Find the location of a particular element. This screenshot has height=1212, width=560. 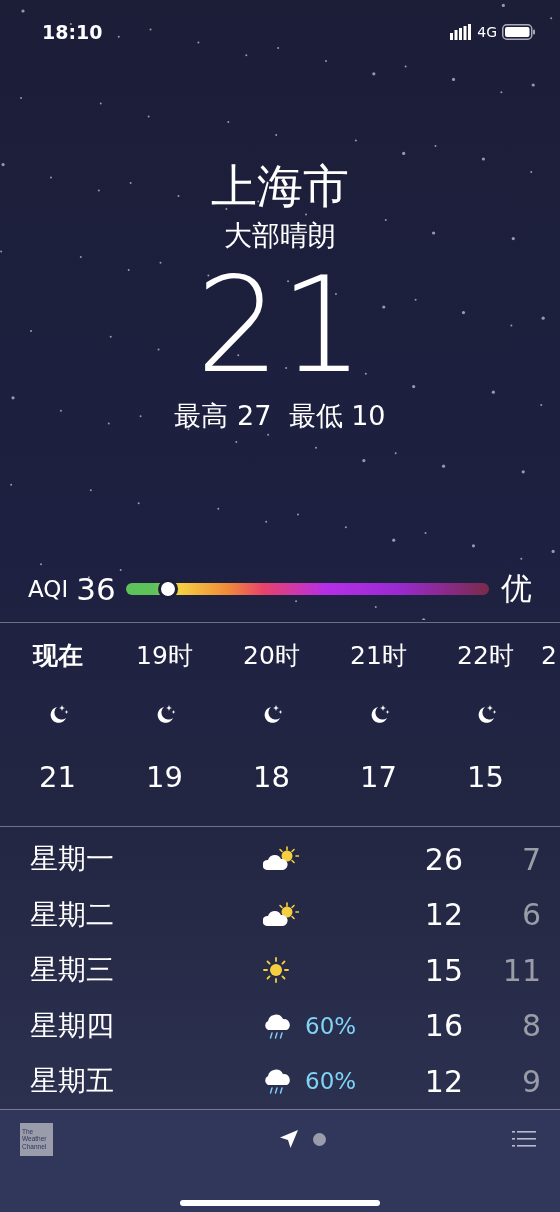

network-type: 4G is located at coordinates (487, 32).